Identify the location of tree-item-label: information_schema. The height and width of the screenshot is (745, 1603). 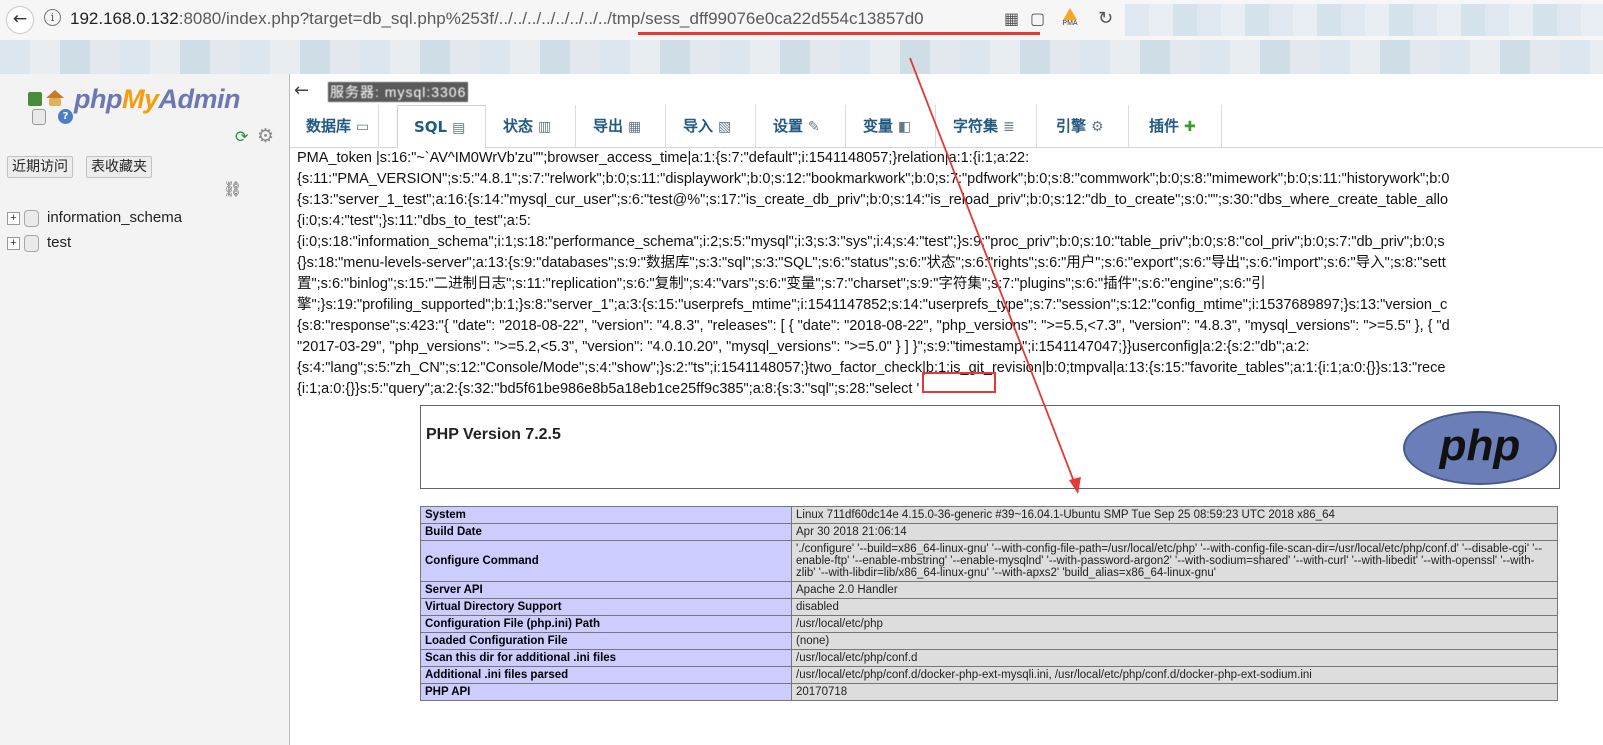
(114, 217).